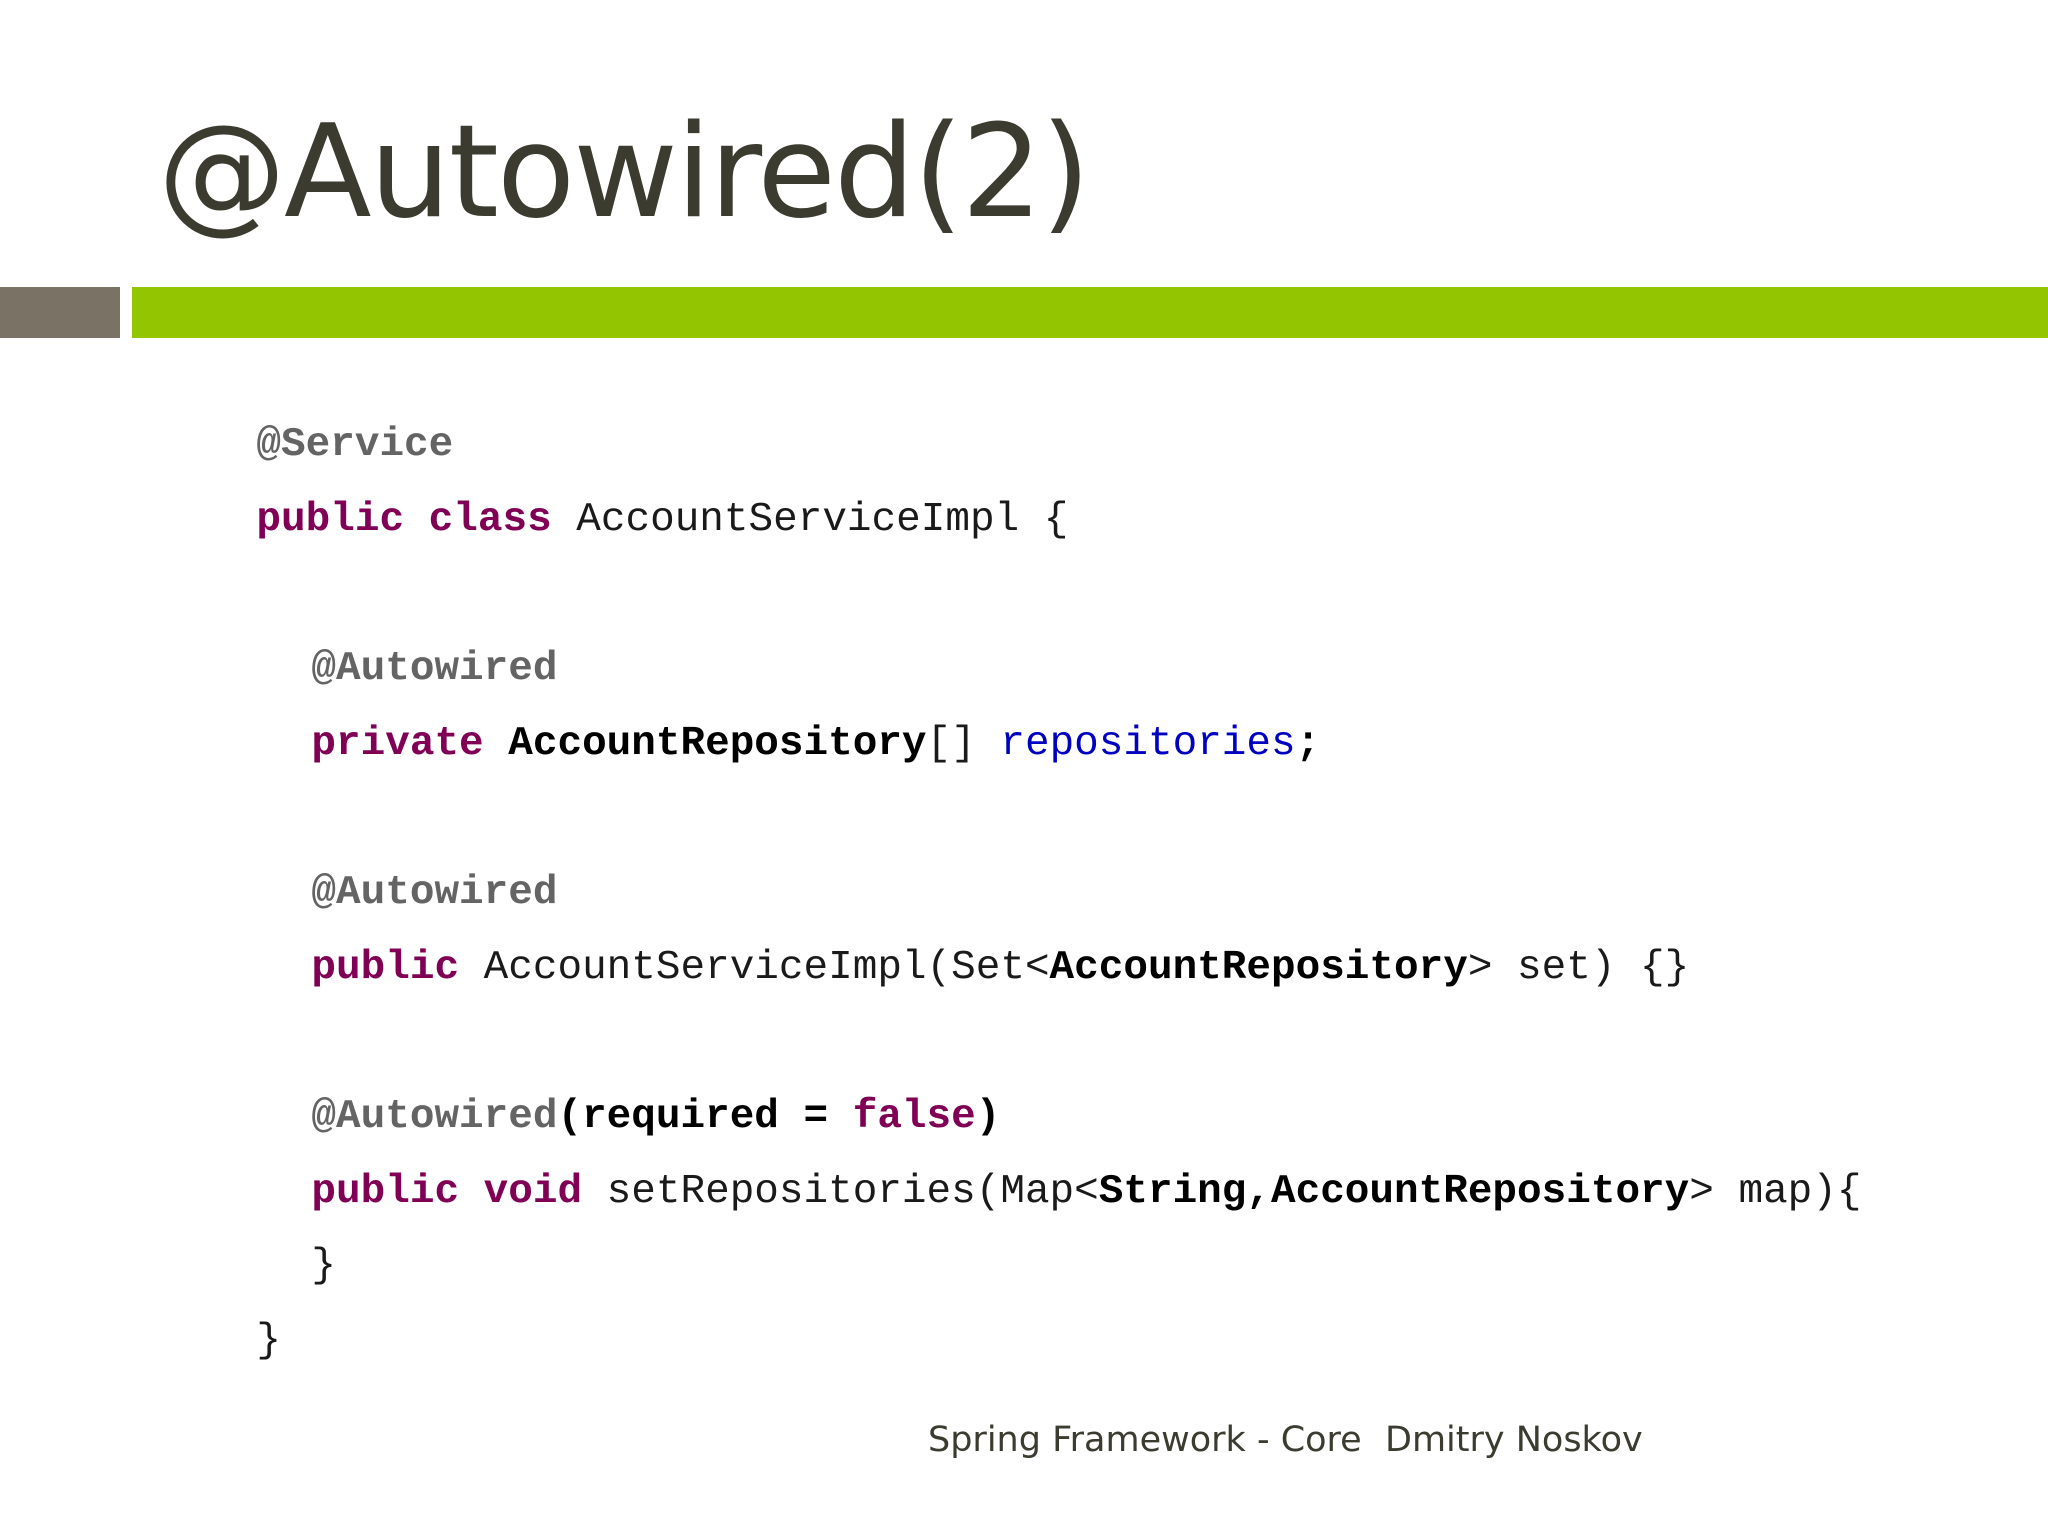 The height and width of the screenshot is (1536, 2048). Describe the element at coordinates (404, 520) in the screenshot. I see `keyword-public-class: public class` at that location.